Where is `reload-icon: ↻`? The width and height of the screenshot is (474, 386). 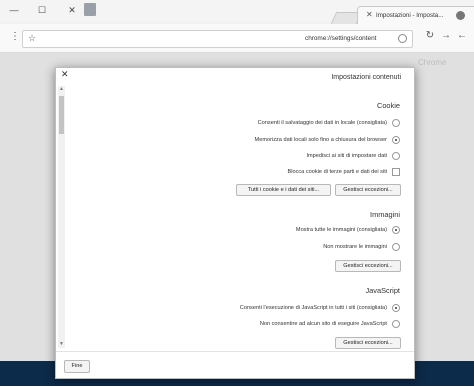
reload-icon: ↻ is located at coordinates (430, 35).